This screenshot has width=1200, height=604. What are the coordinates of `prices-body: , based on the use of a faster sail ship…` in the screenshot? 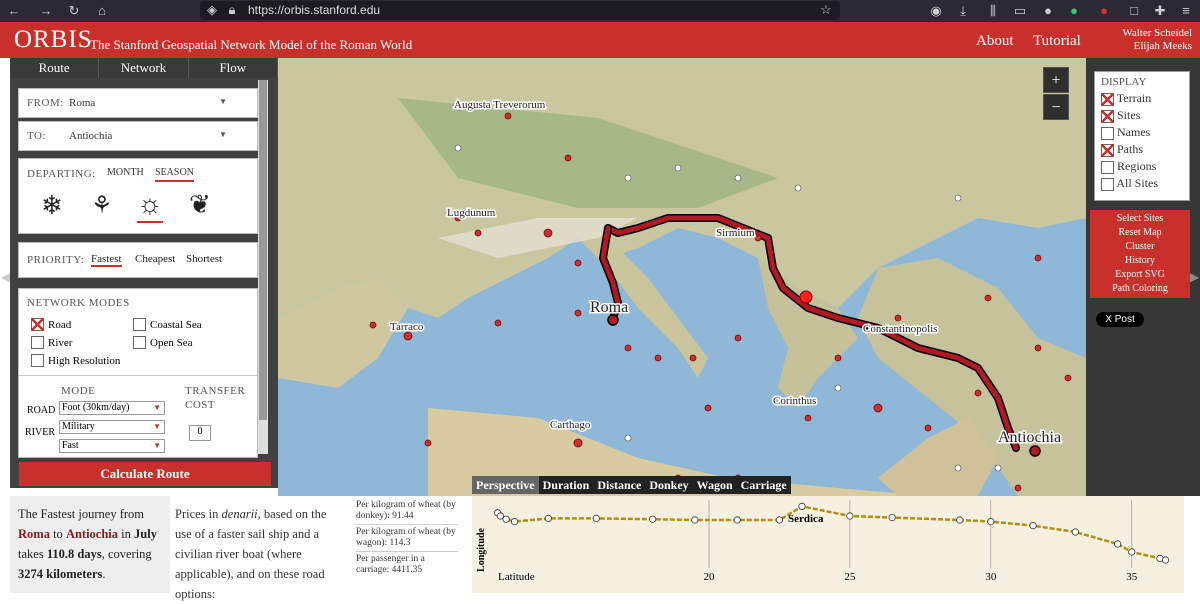 It's located at (251, 554).